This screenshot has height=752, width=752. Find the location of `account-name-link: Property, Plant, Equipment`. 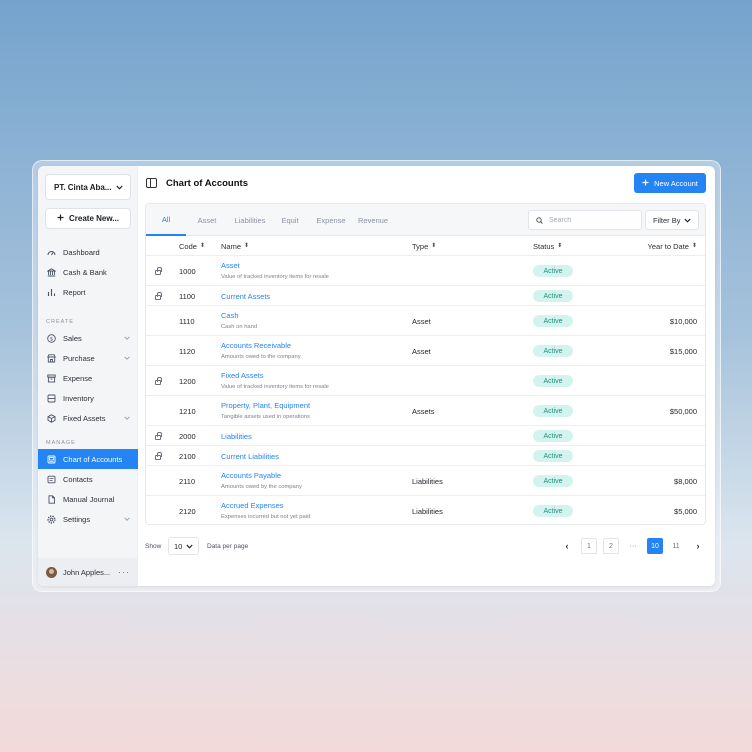

account-name-link: Property, Plant, Equipment is located at coordinates (265, 405).